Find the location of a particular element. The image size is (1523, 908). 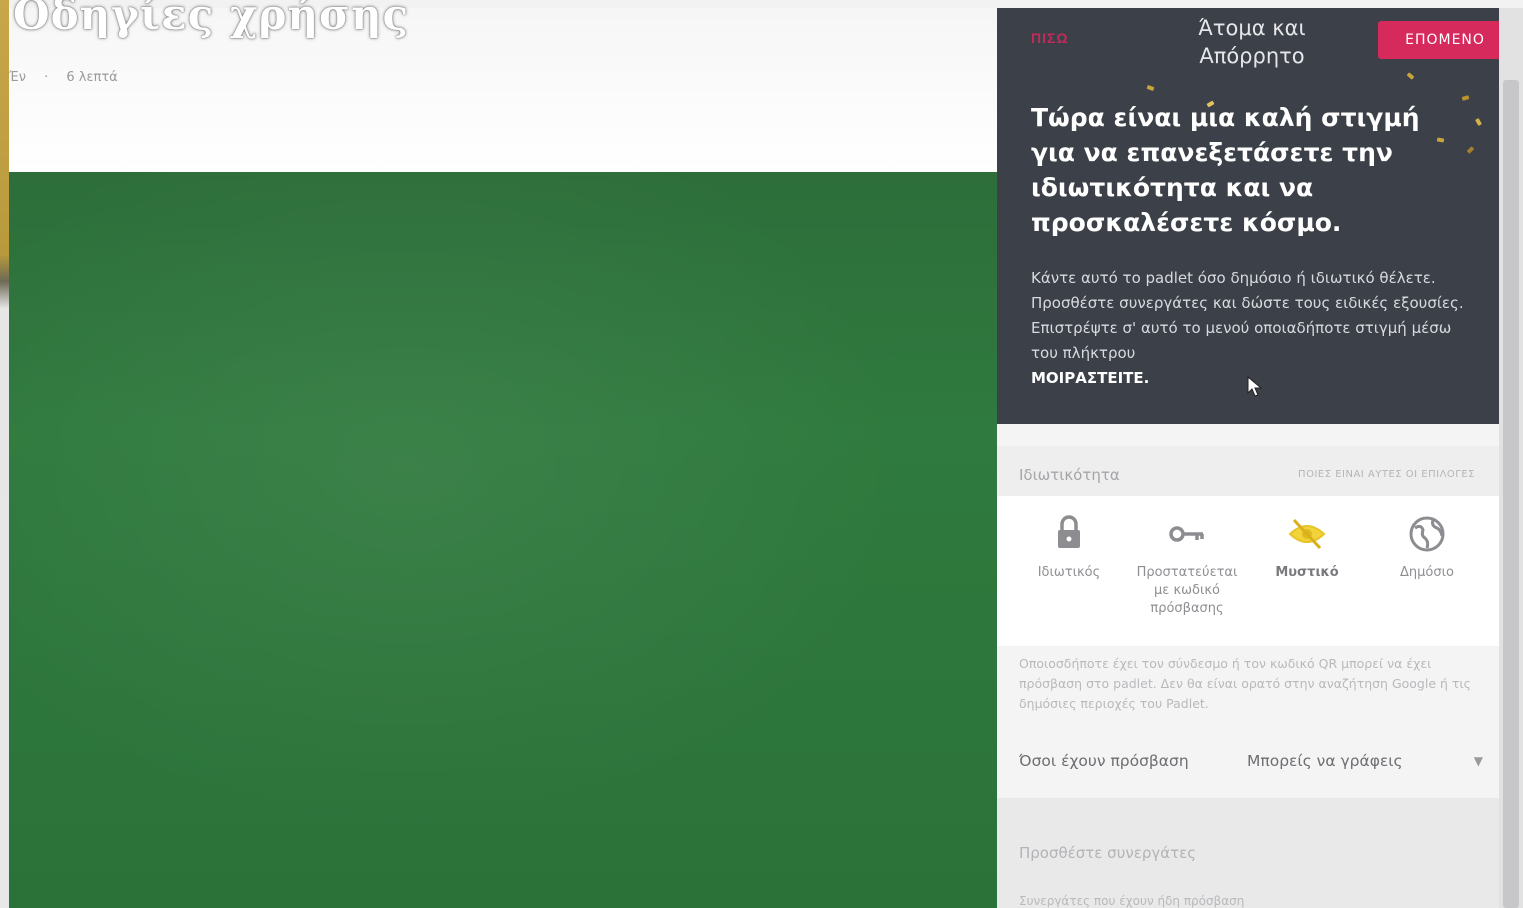

hidden-eye-icon is located at coordinates (1307, 534).